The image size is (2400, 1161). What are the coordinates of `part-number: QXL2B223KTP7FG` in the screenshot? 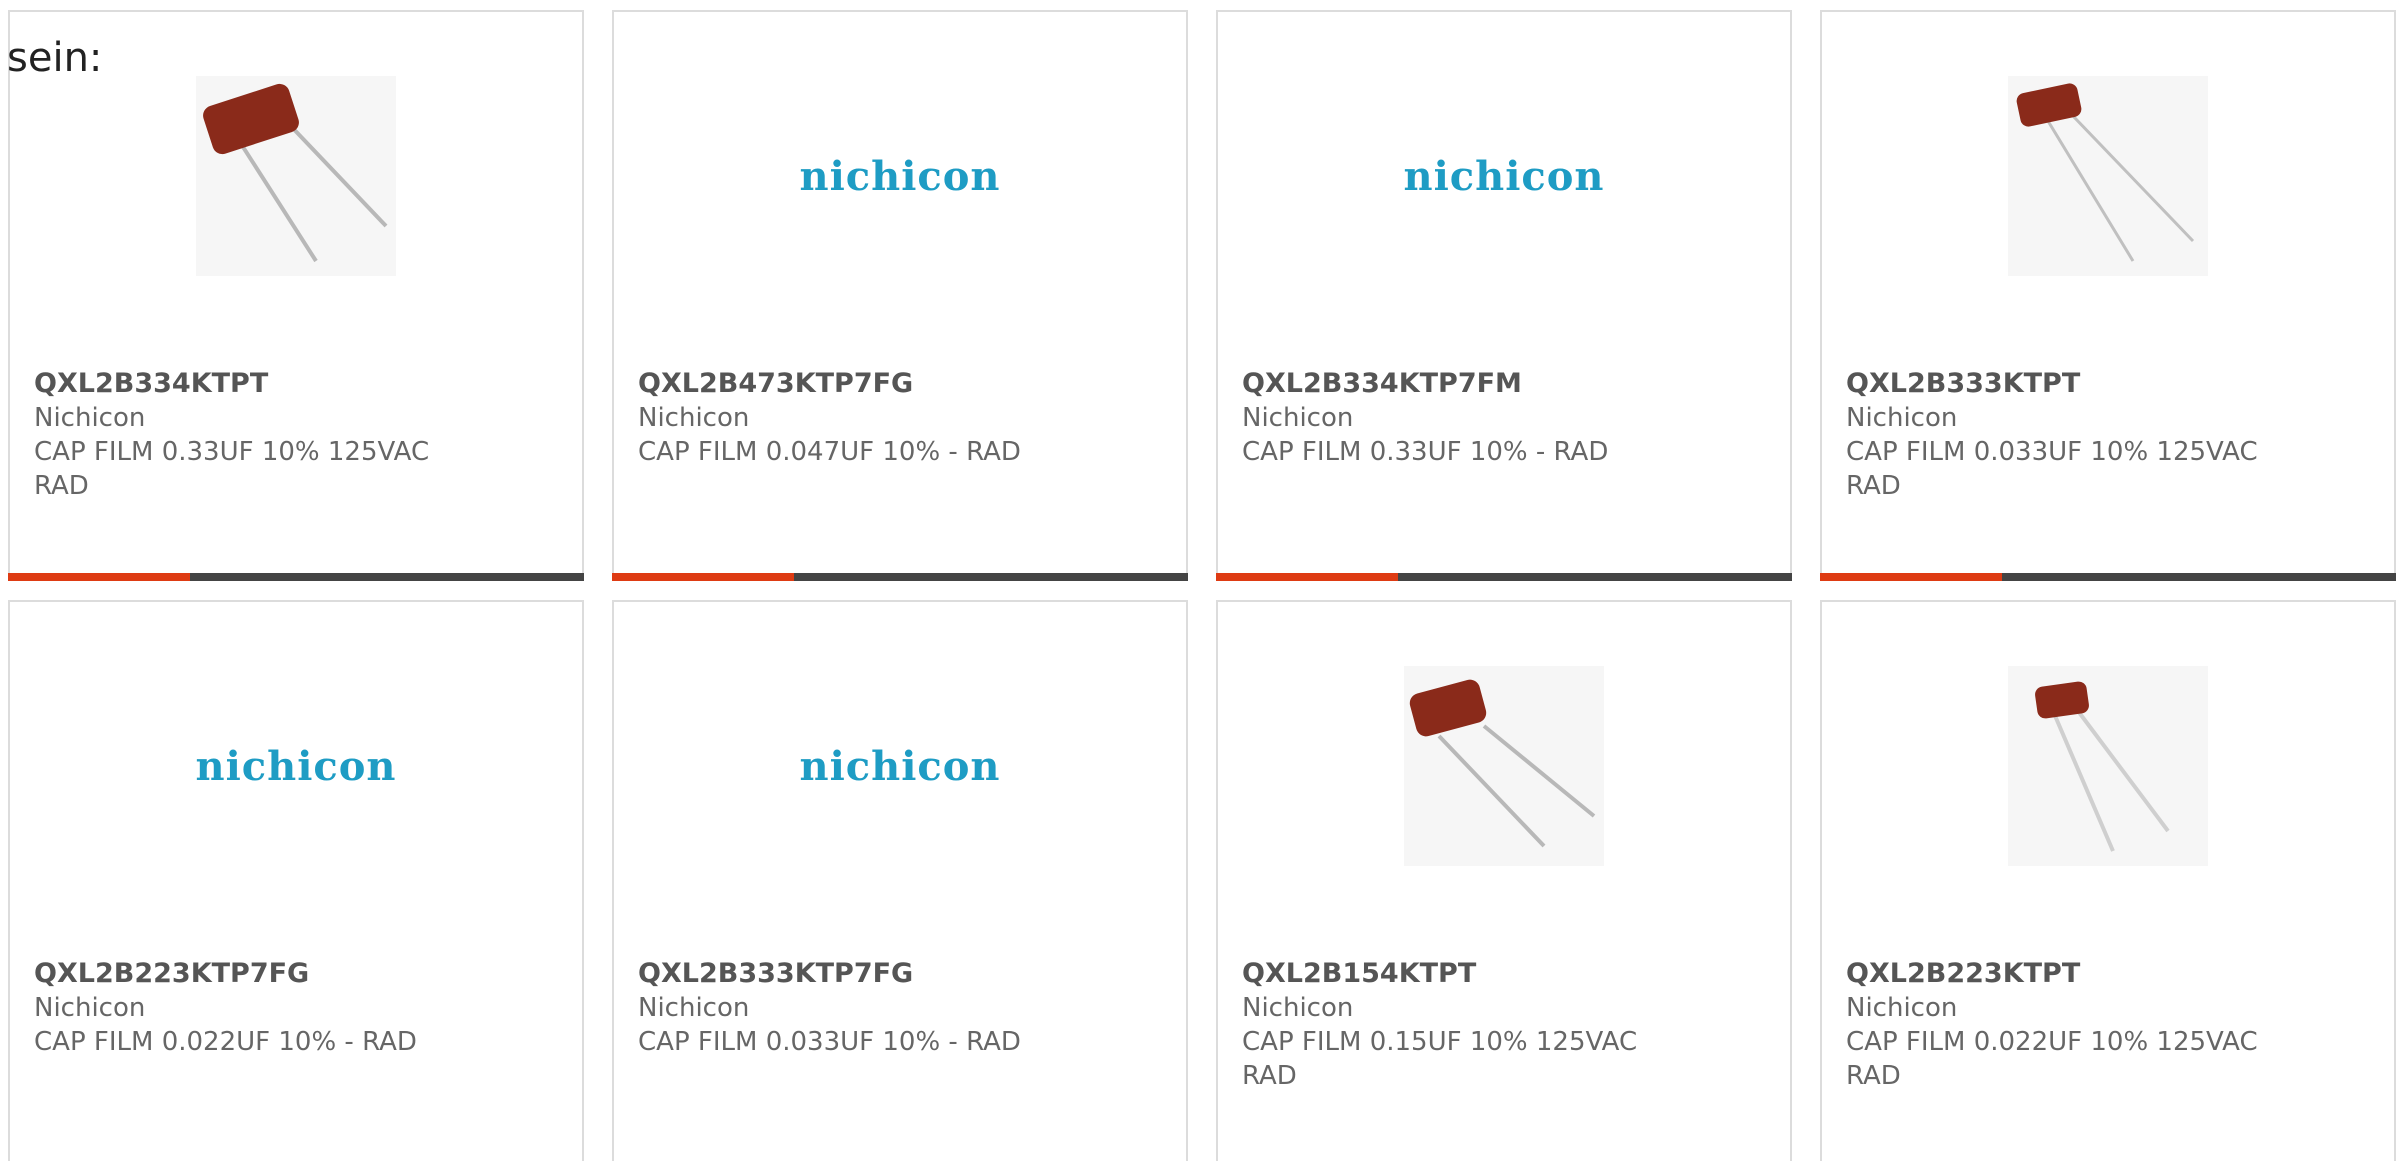 It's located at (296, 974).